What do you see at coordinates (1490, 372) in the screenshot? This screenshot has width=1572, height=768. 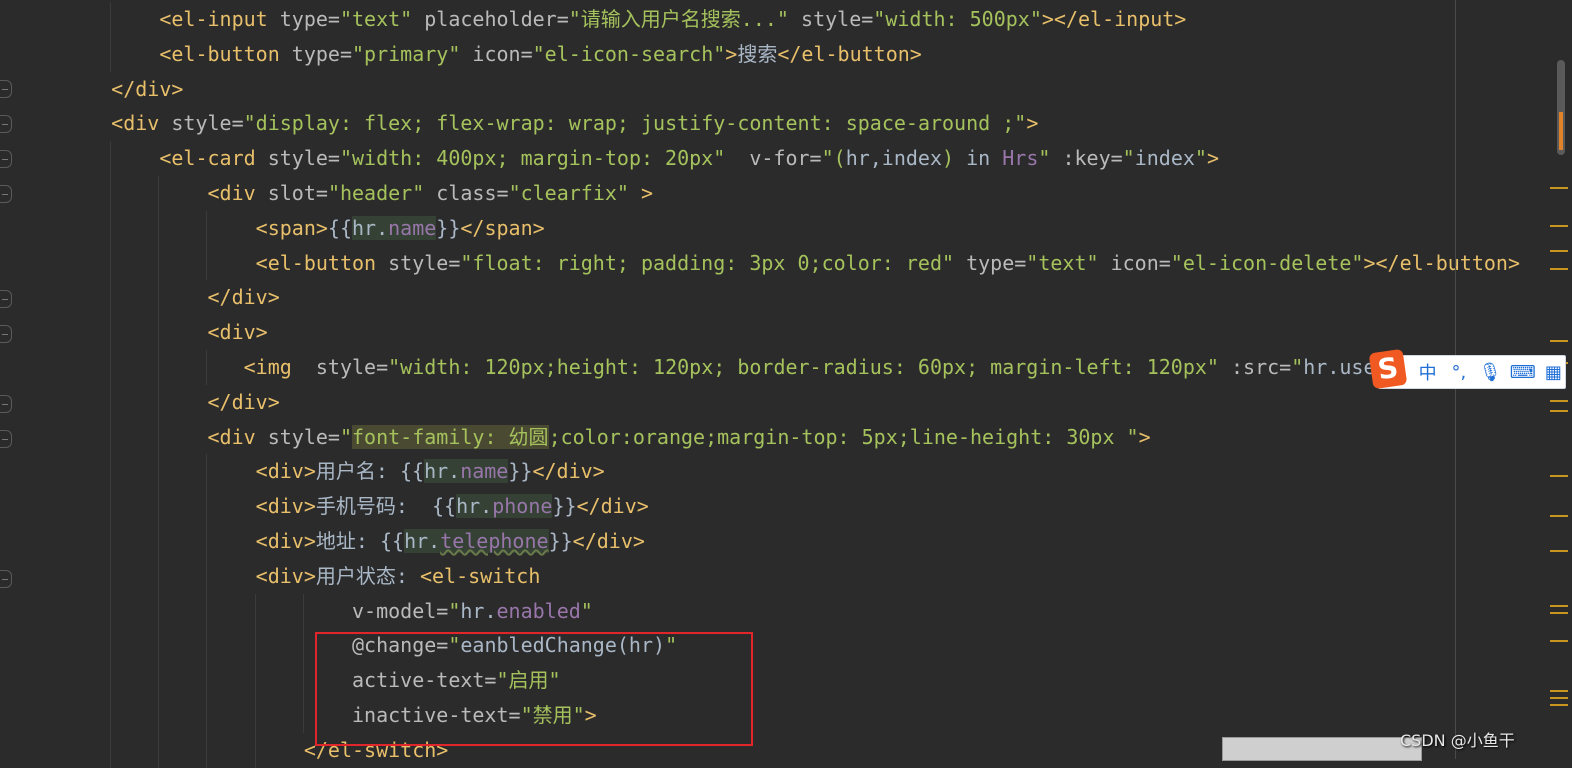 I see `microphone-icon: 🎙` at bounding box center [1490, 372].